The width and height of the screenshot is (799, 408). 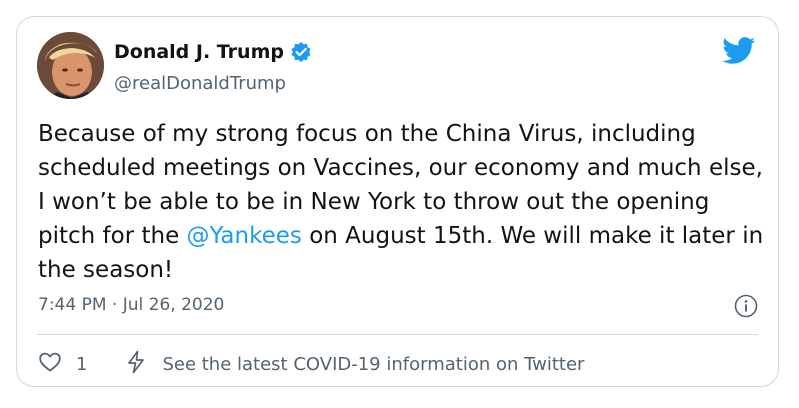 I want to click on author-display-name: Donald J. Trump, so click(x=199, y=52).